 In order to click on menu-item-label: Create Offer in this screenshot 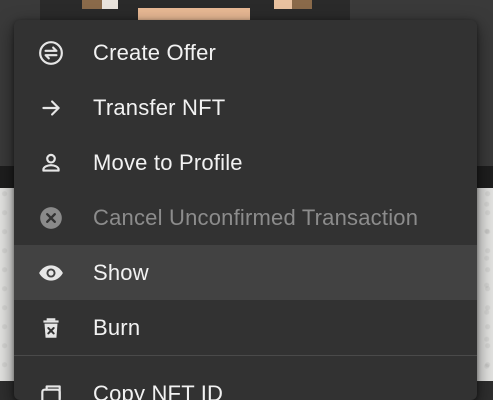, I will do `click(154, 53)`.